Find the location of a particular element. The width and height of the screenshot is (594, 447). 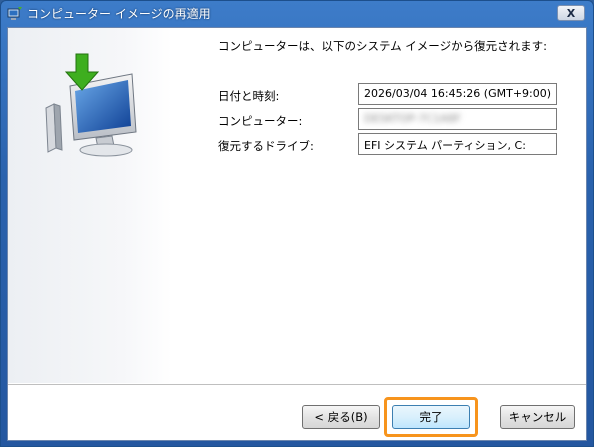

footer-divider is located at coordinates (297, 384).